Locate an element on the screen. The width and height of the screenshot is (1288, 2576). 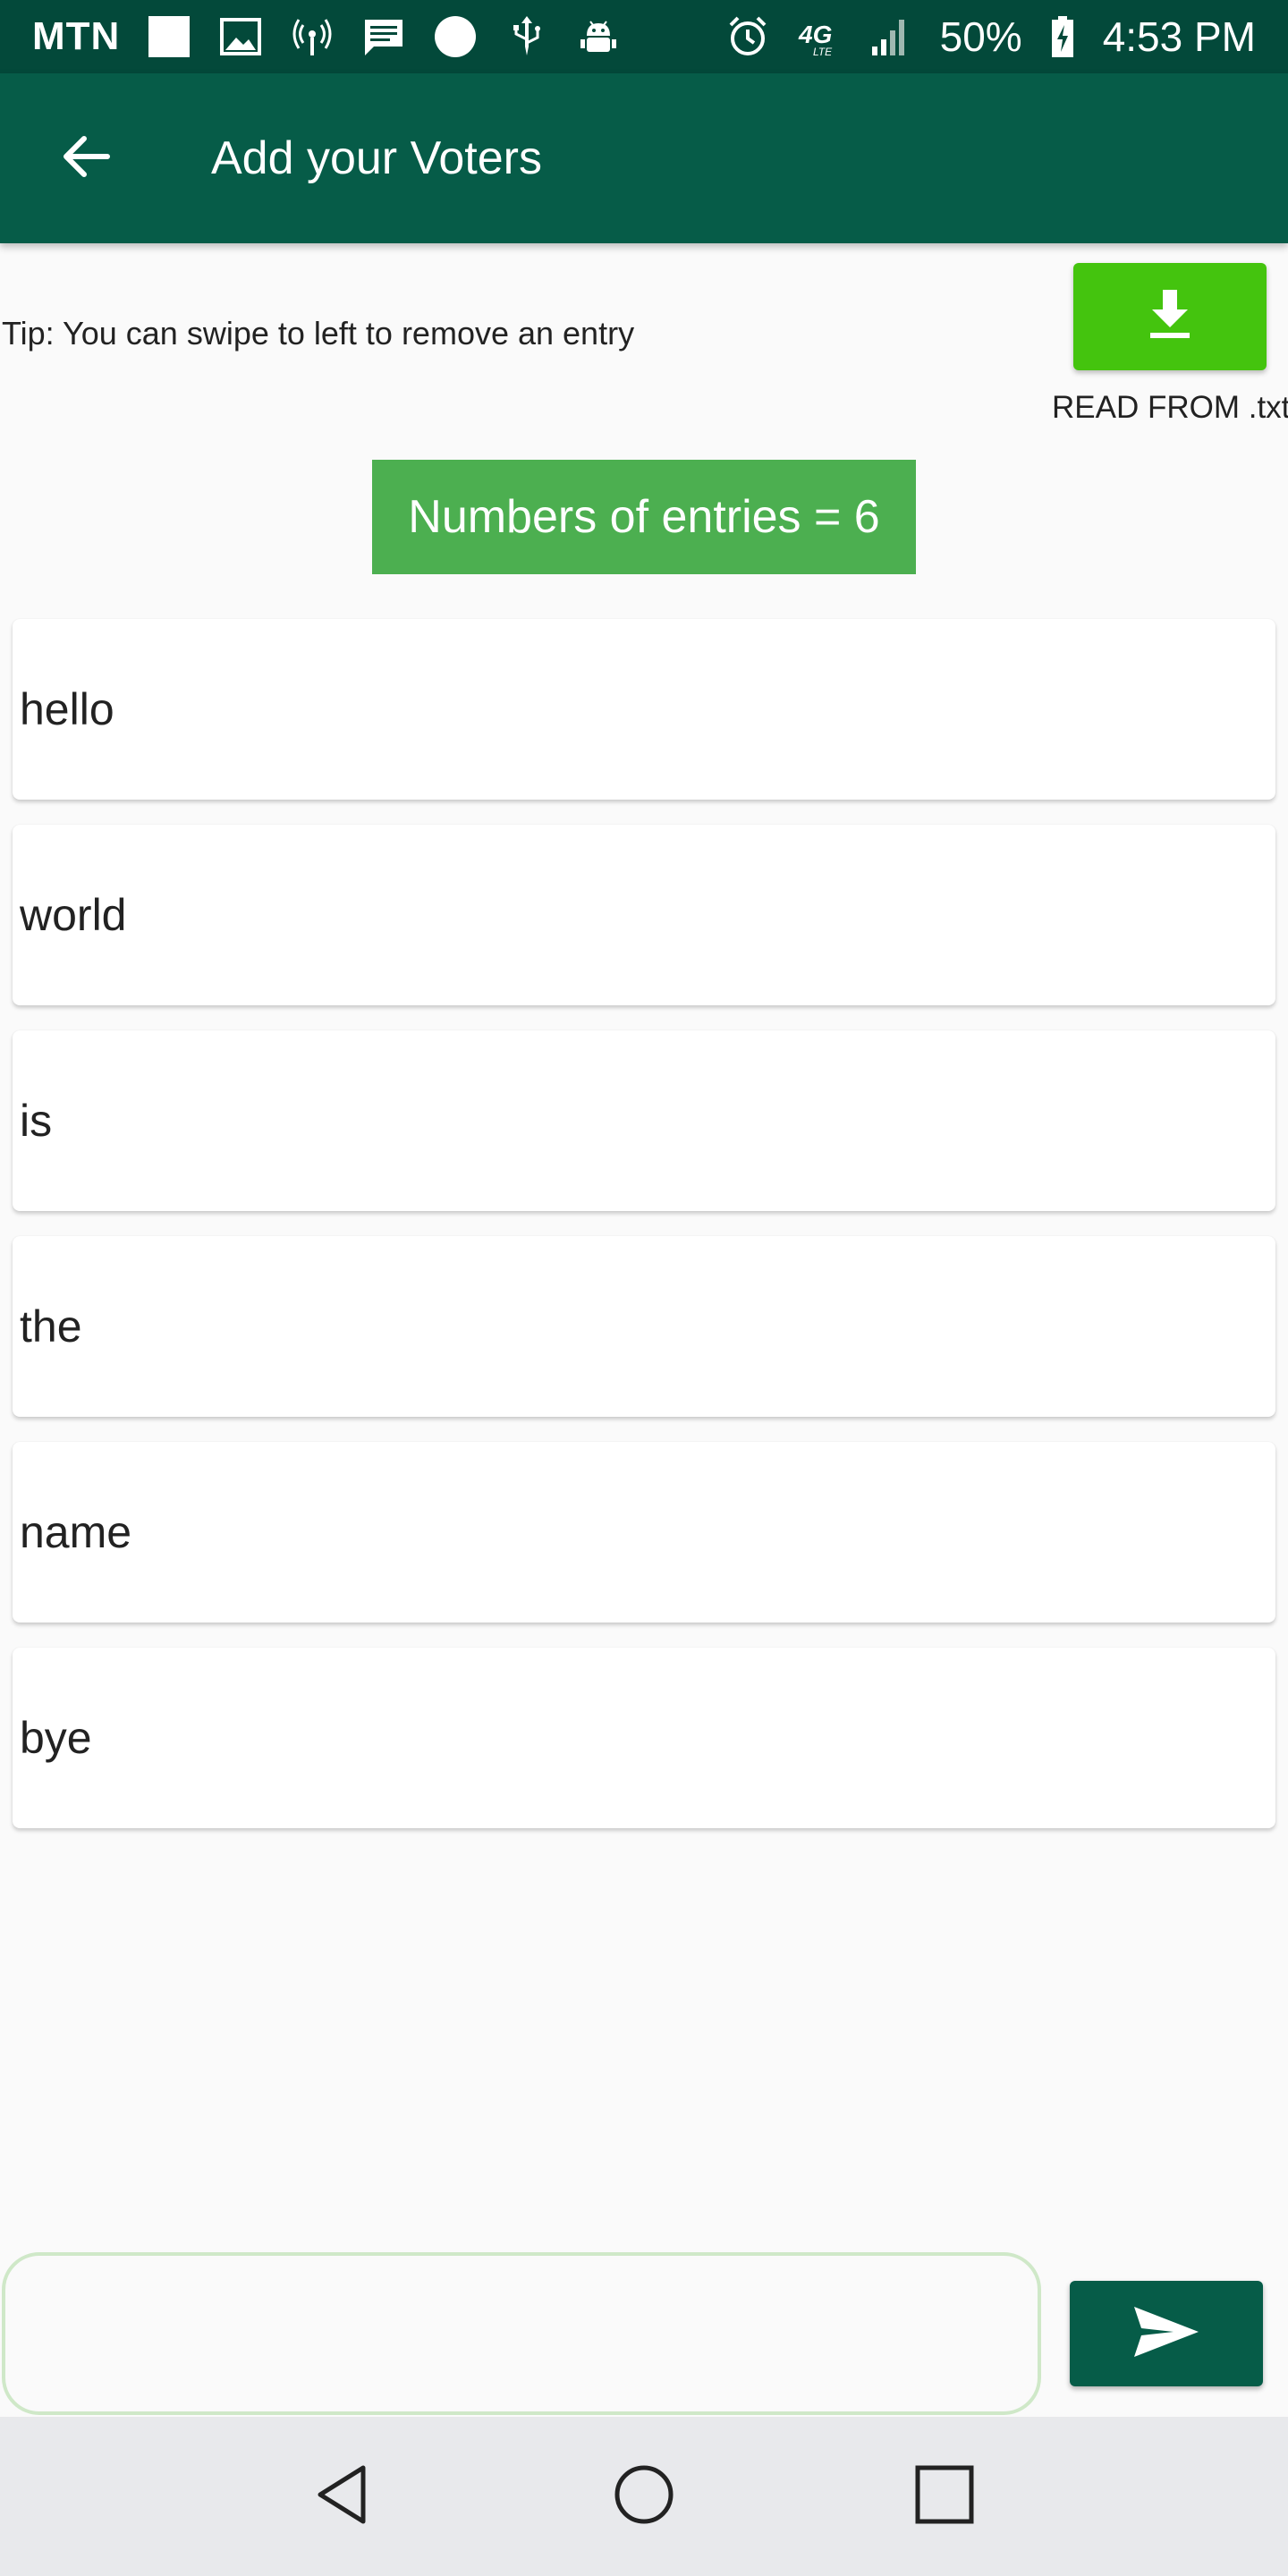
status-bar-left: MTN is located at coordinates (326, 36).